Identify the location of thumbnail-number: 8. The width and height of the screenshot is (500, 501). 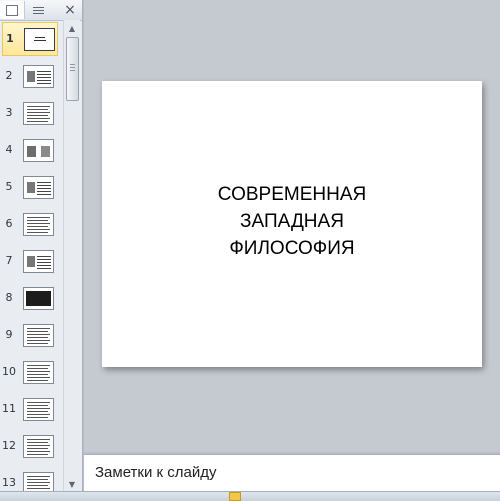
(9, 297).